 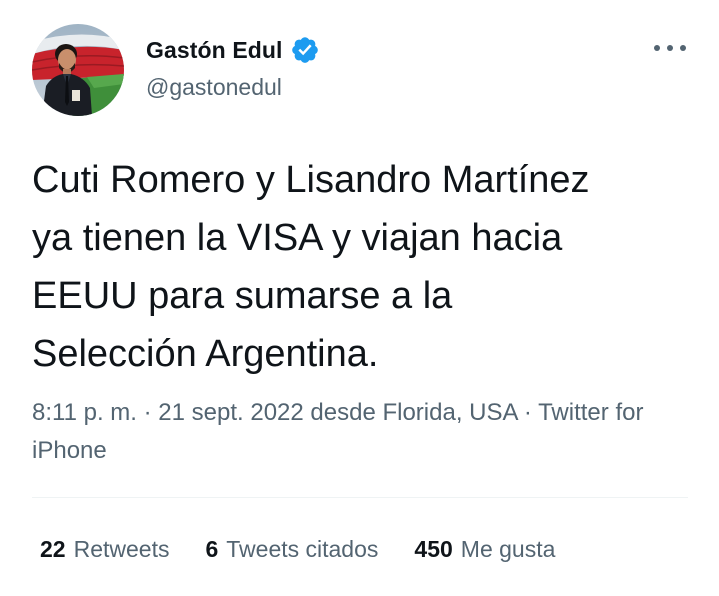 I want to click on divider, so click(x=360, y=497).